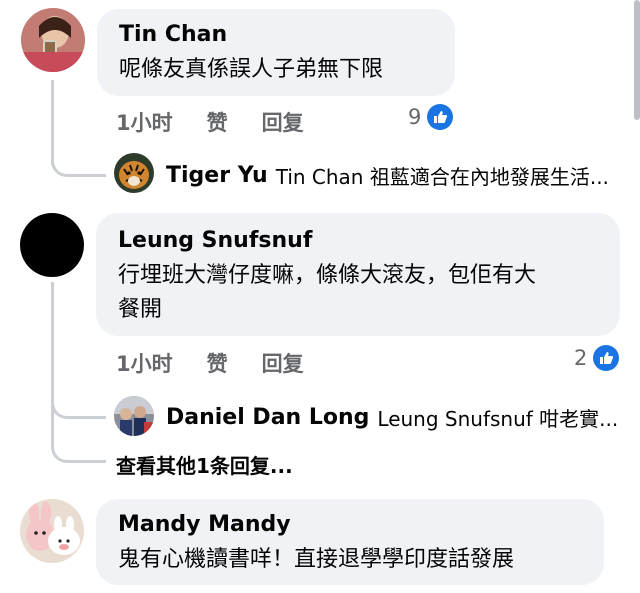 The width and height of the screenshot is (640, 593). Describe the element at coordinates (581, 358) in the screenshot. I see `like-count: 2` at that location.